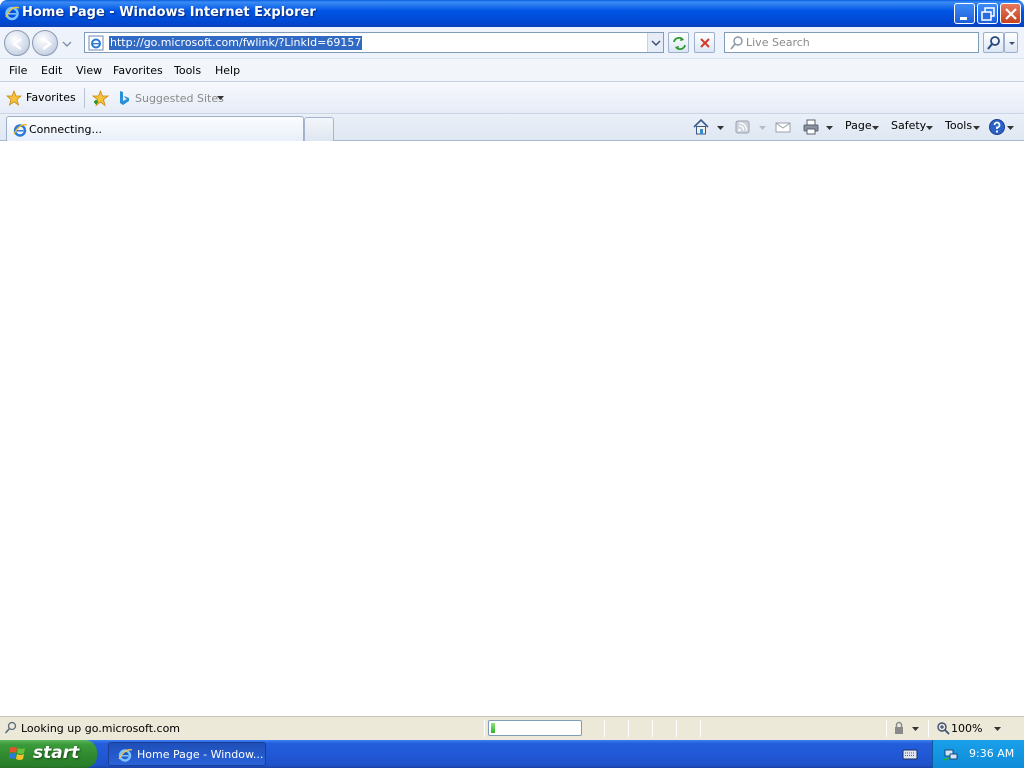 This screenshot has width=1024, height=768. What do you see at coordinates (701, 127) in the screenshot?
I see `home-icon` at bounding box center [701, 127].